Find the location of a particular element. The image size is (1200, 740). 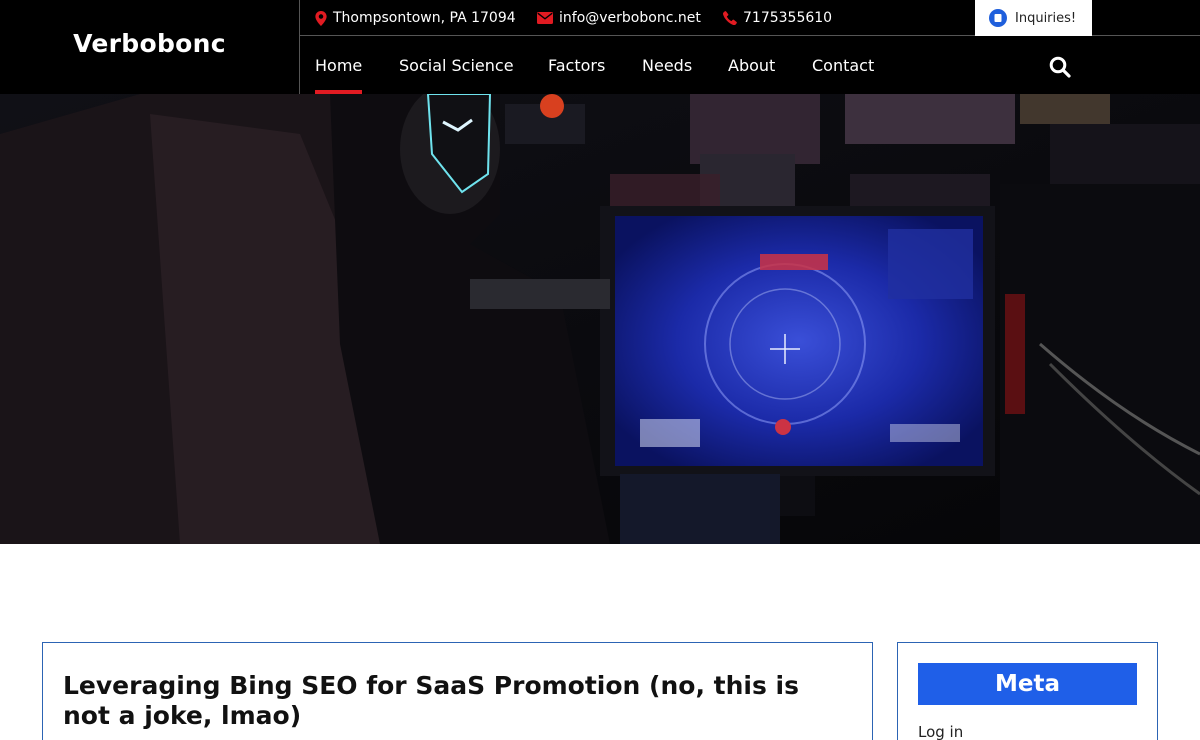

map-pin-icon is located at coordinates (321, 18).